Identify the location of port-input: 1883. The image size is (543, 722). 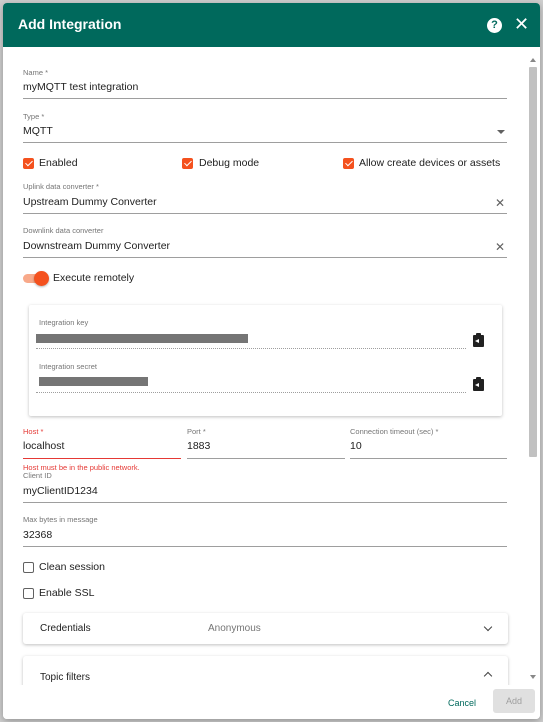
(198, 446).